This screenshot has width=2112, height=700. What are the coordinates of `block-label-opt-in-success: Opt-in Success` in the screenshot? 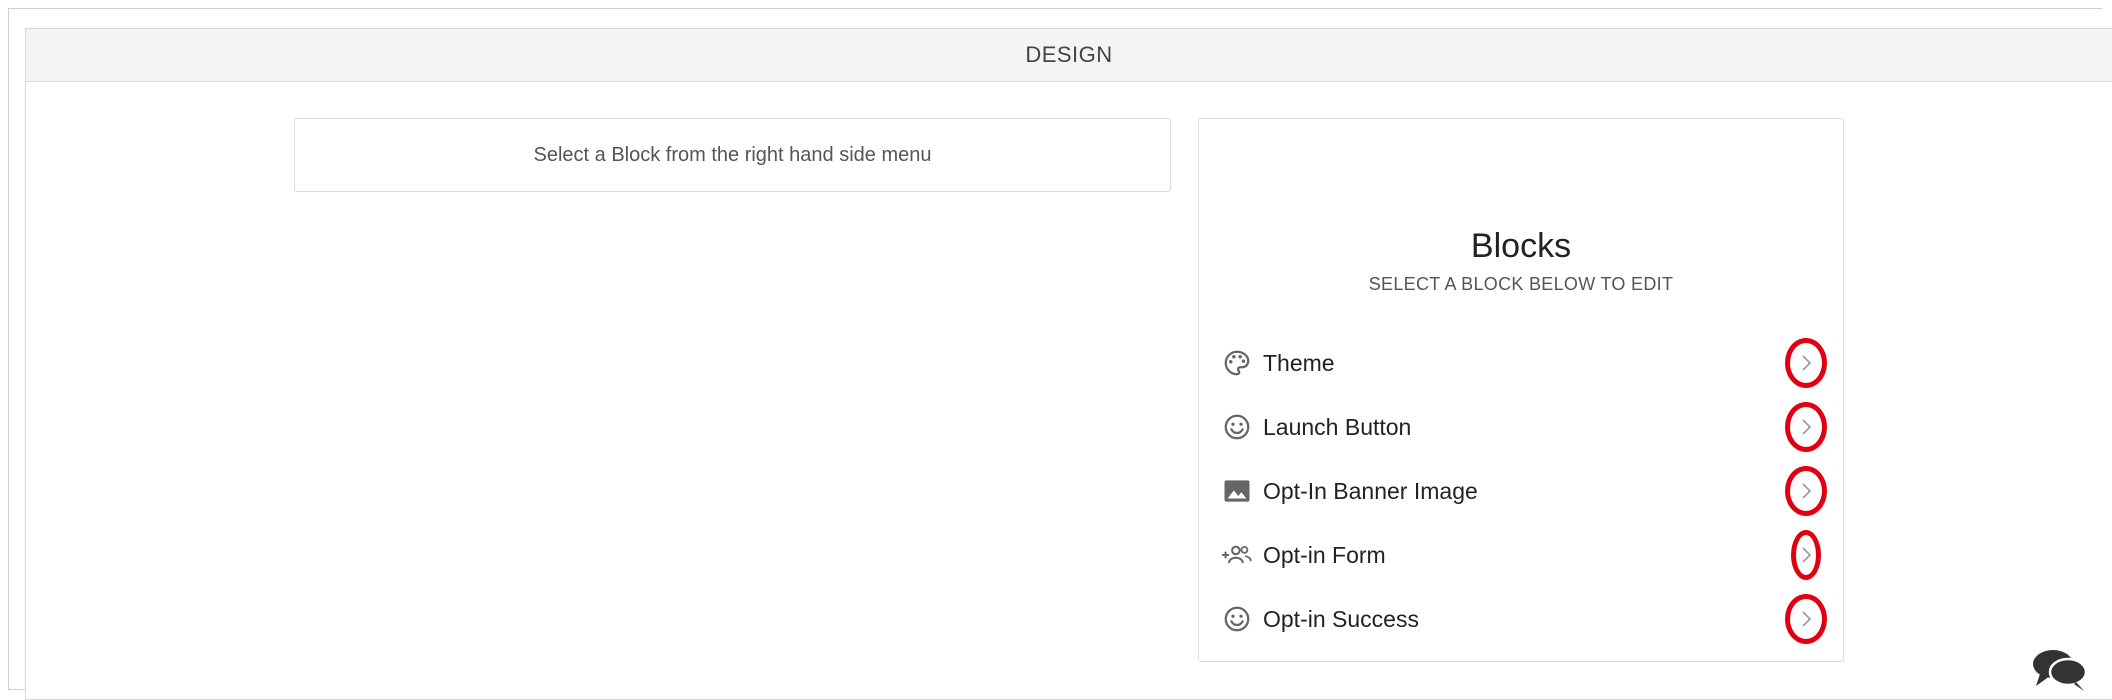 It's located at (1341, 618).